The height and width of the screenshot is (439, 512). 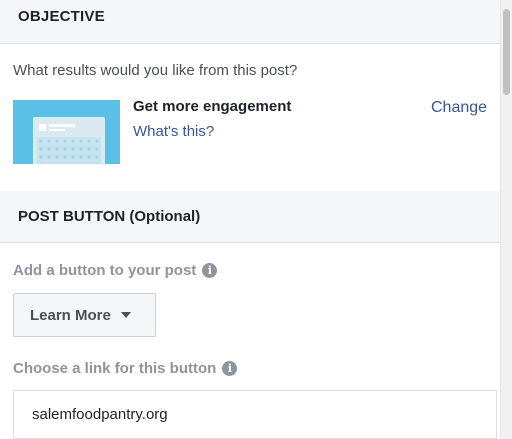 I want to click on thumbnail-post-card, so click(x=69, y=140).